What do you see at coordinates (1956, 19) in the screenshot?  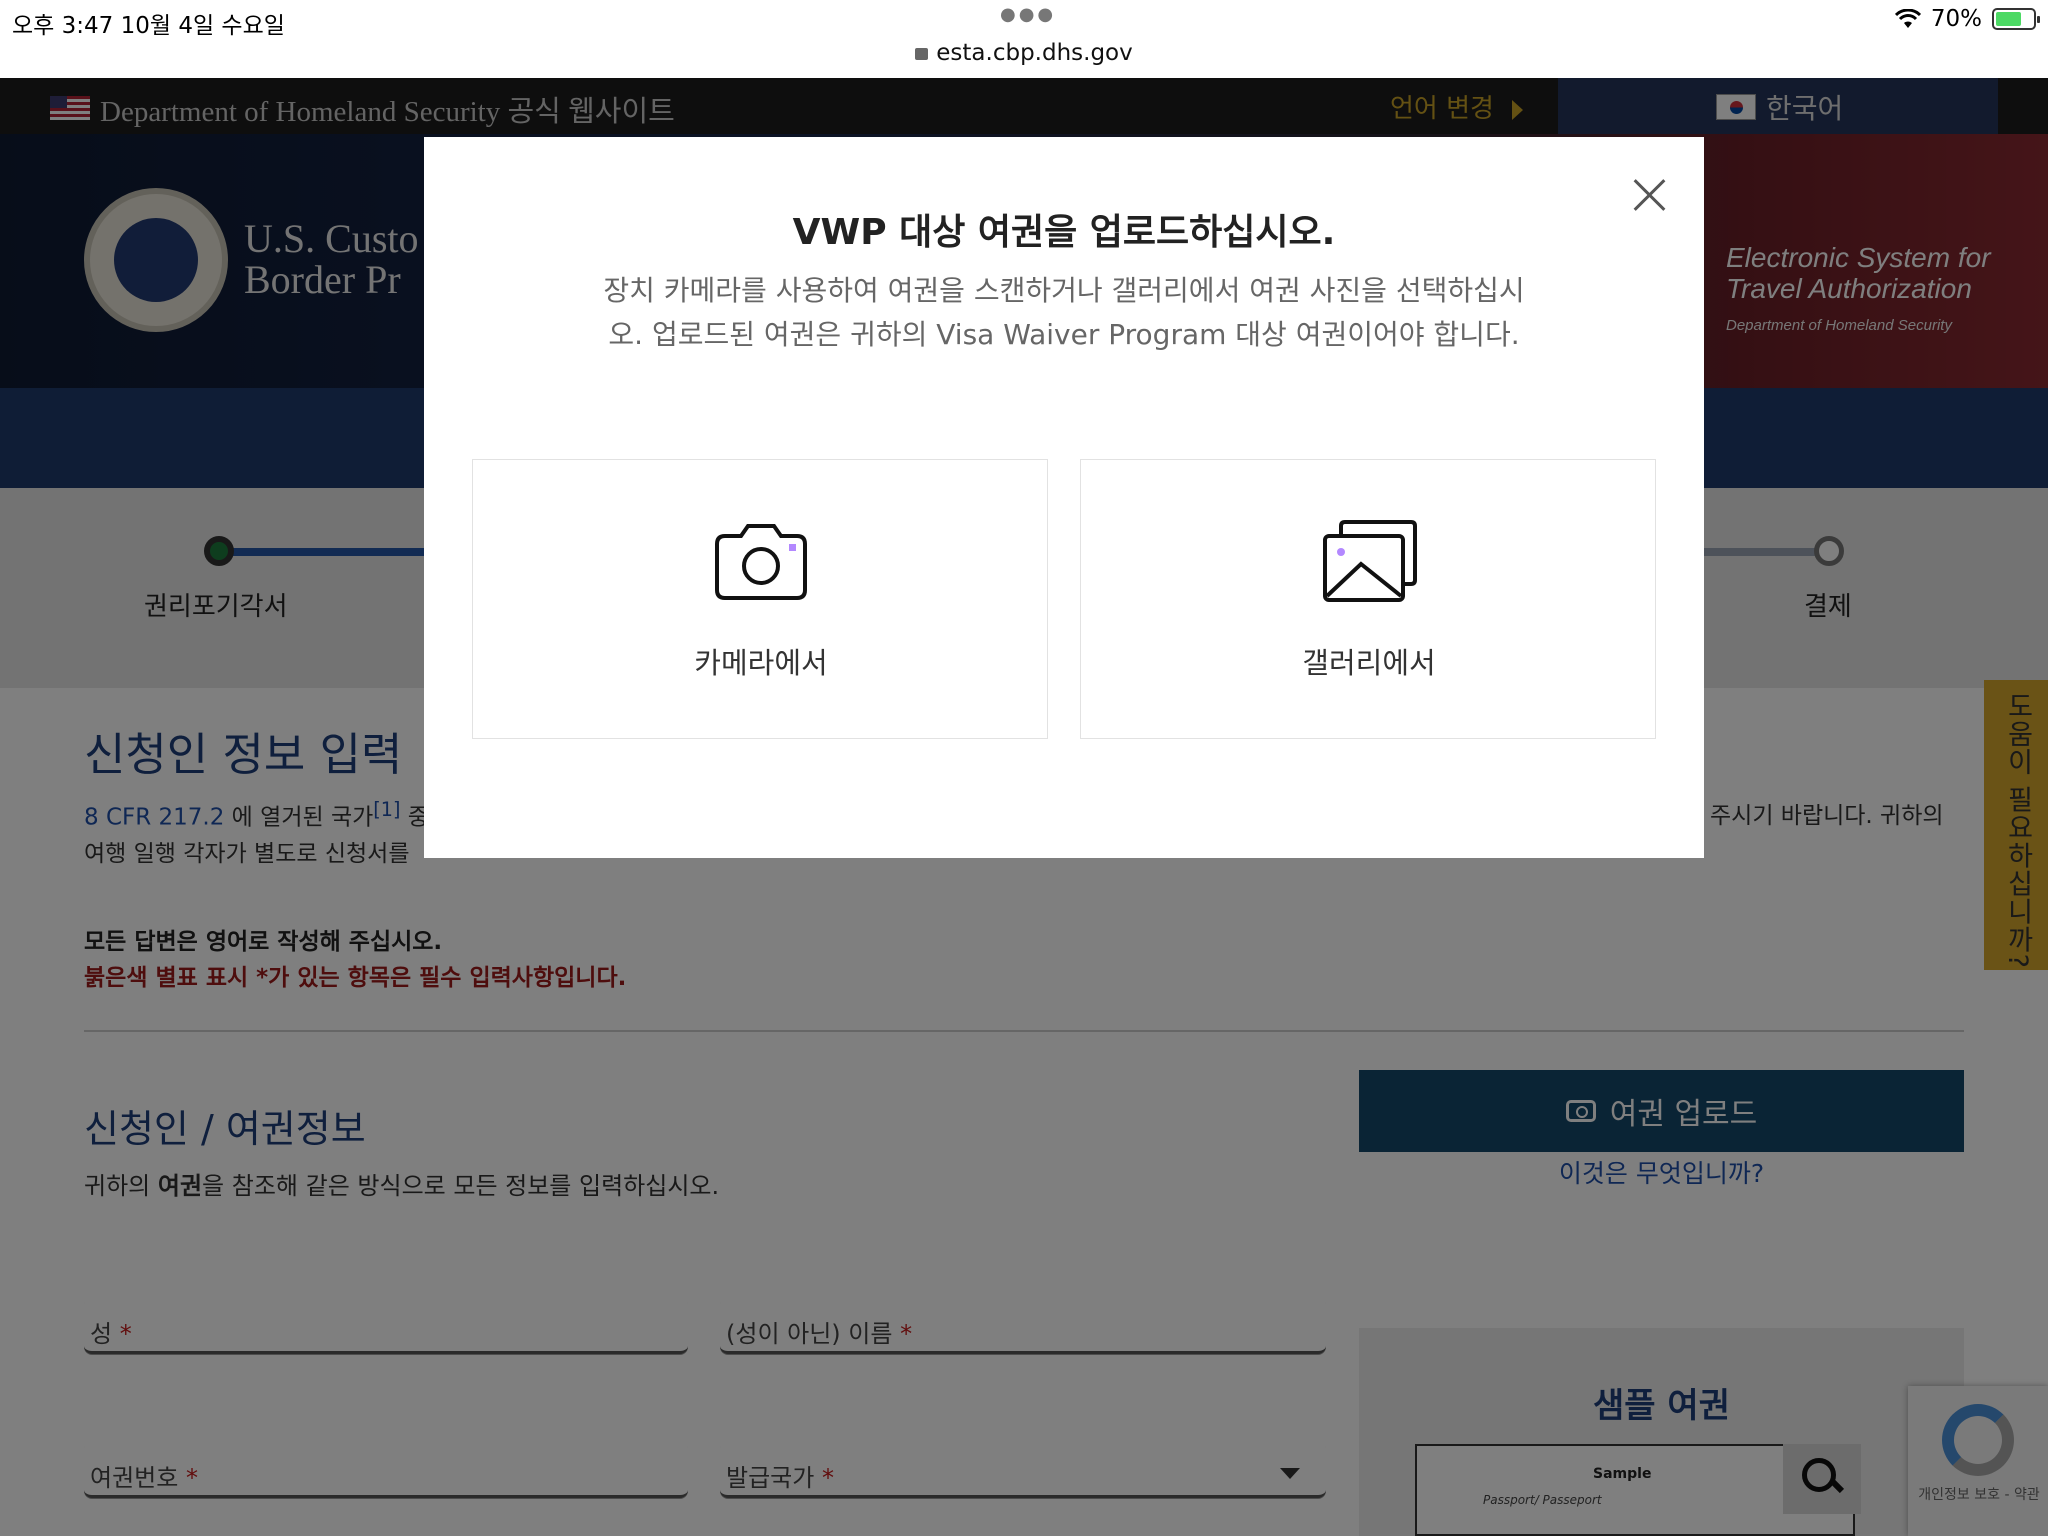 I see `battery-percent: 70%` at bounding box center [1956, 19].